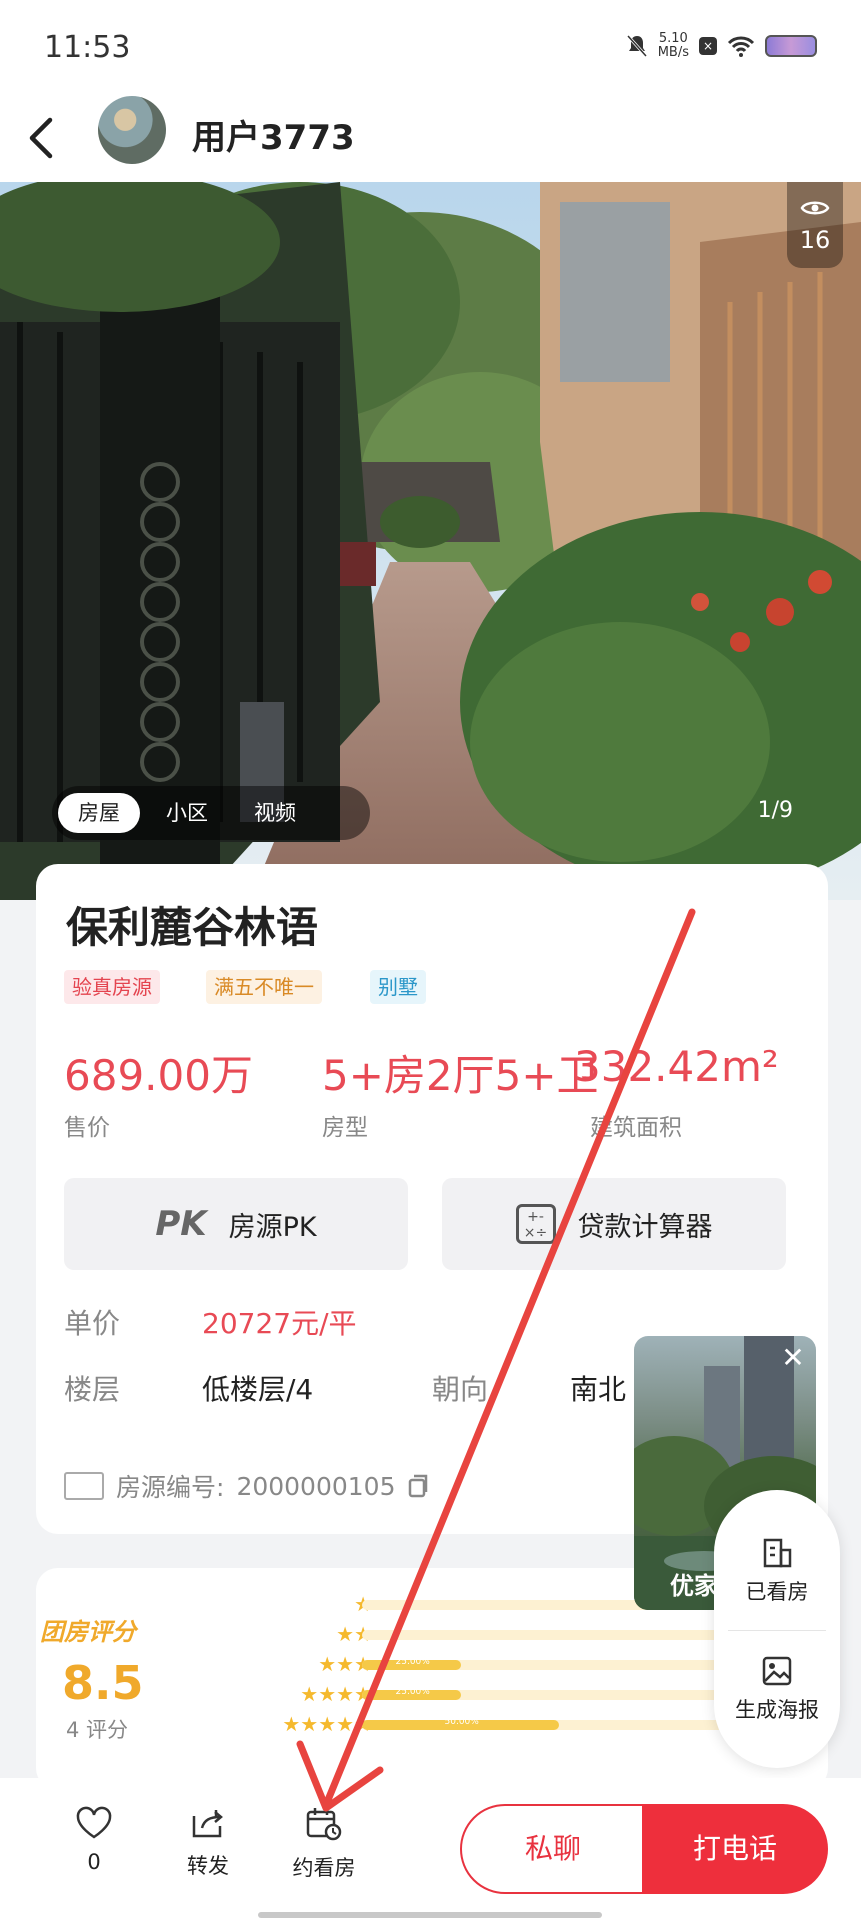 This screenshot has width=861, height=1920. Describe the element at coordinates (815, 208) in the screenshot. I see `eye-icon` at that location.